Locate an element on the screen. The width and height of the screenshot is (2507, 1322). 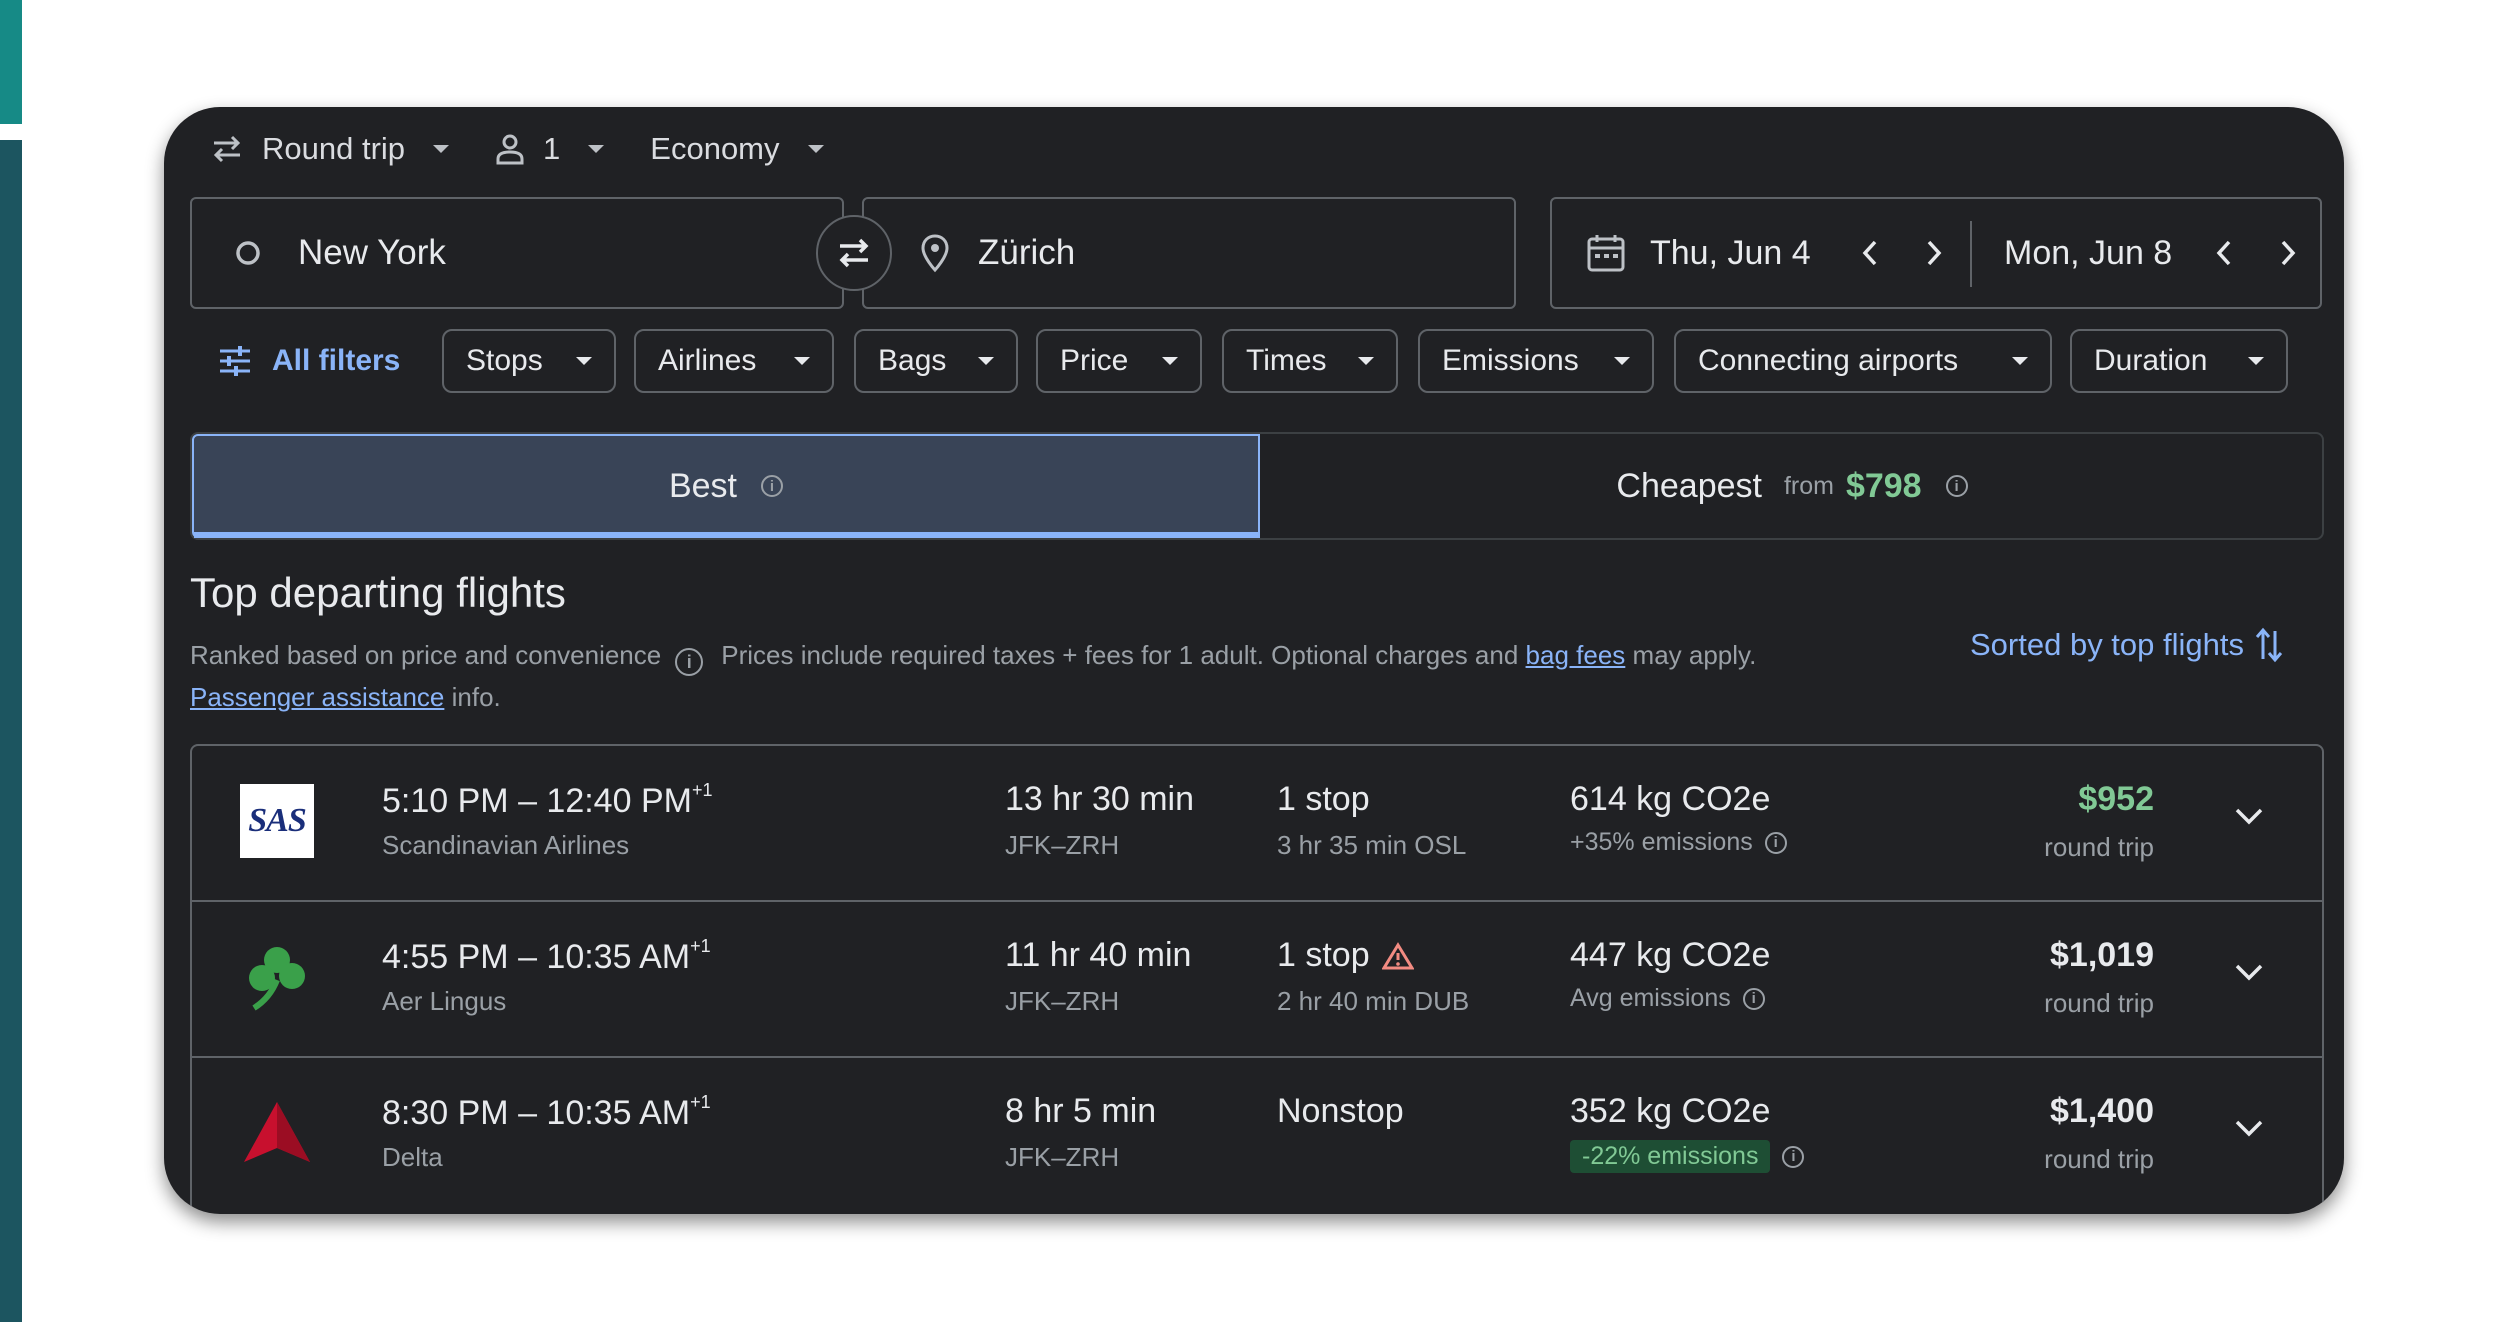
swap-locations-button is located at coordinates (854, 253).